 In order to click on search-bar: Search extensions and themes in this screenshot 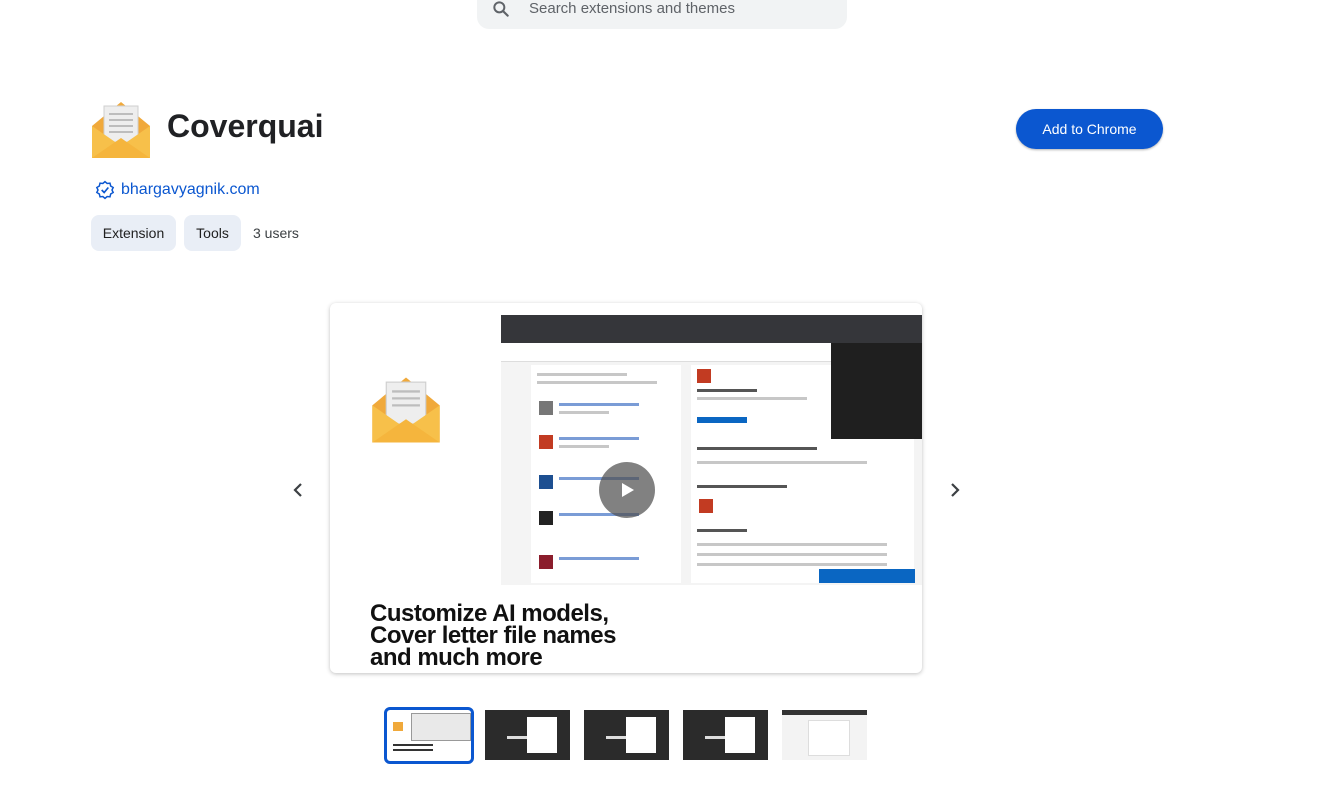, I will do `click(662, 14)`.